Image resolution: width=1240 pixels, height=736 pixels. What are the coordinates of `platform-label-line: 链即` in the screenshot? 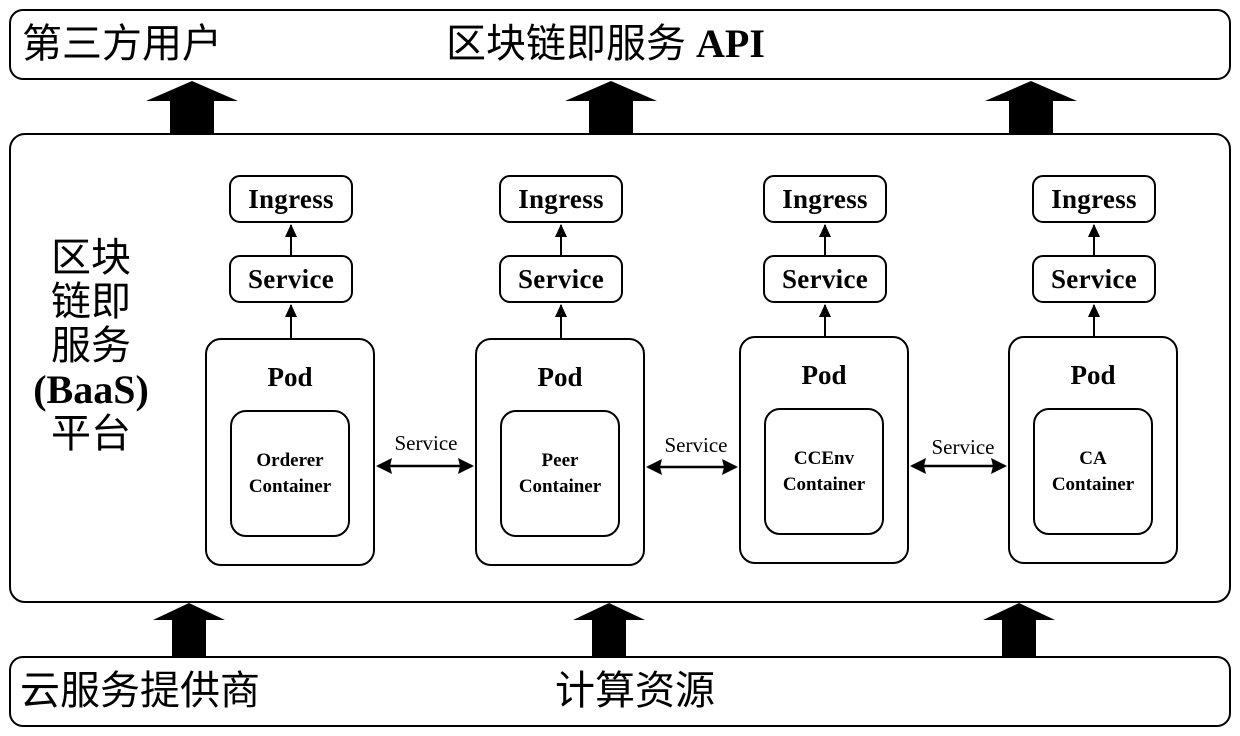 It's located at (91, 301).